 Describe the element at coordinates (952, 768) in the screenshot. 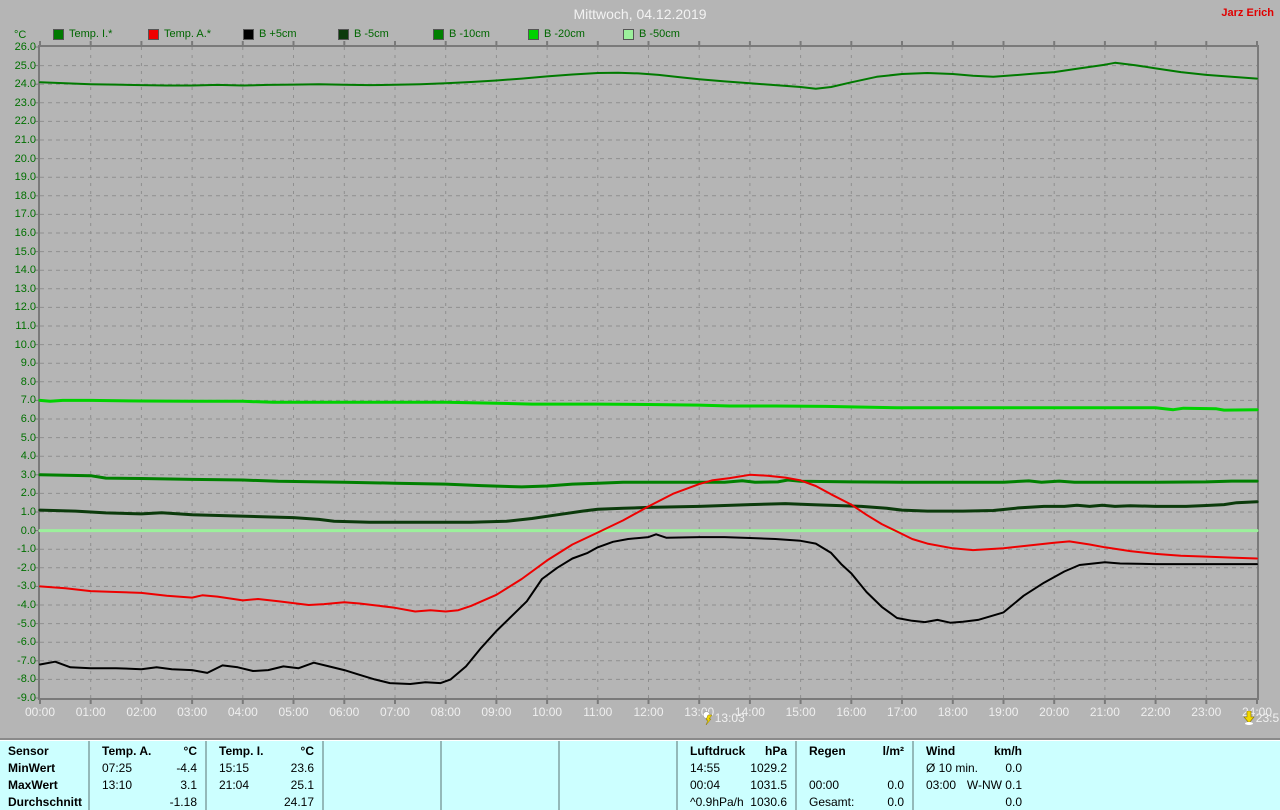

I see `table-cell: Ø 10 min.` at that location.